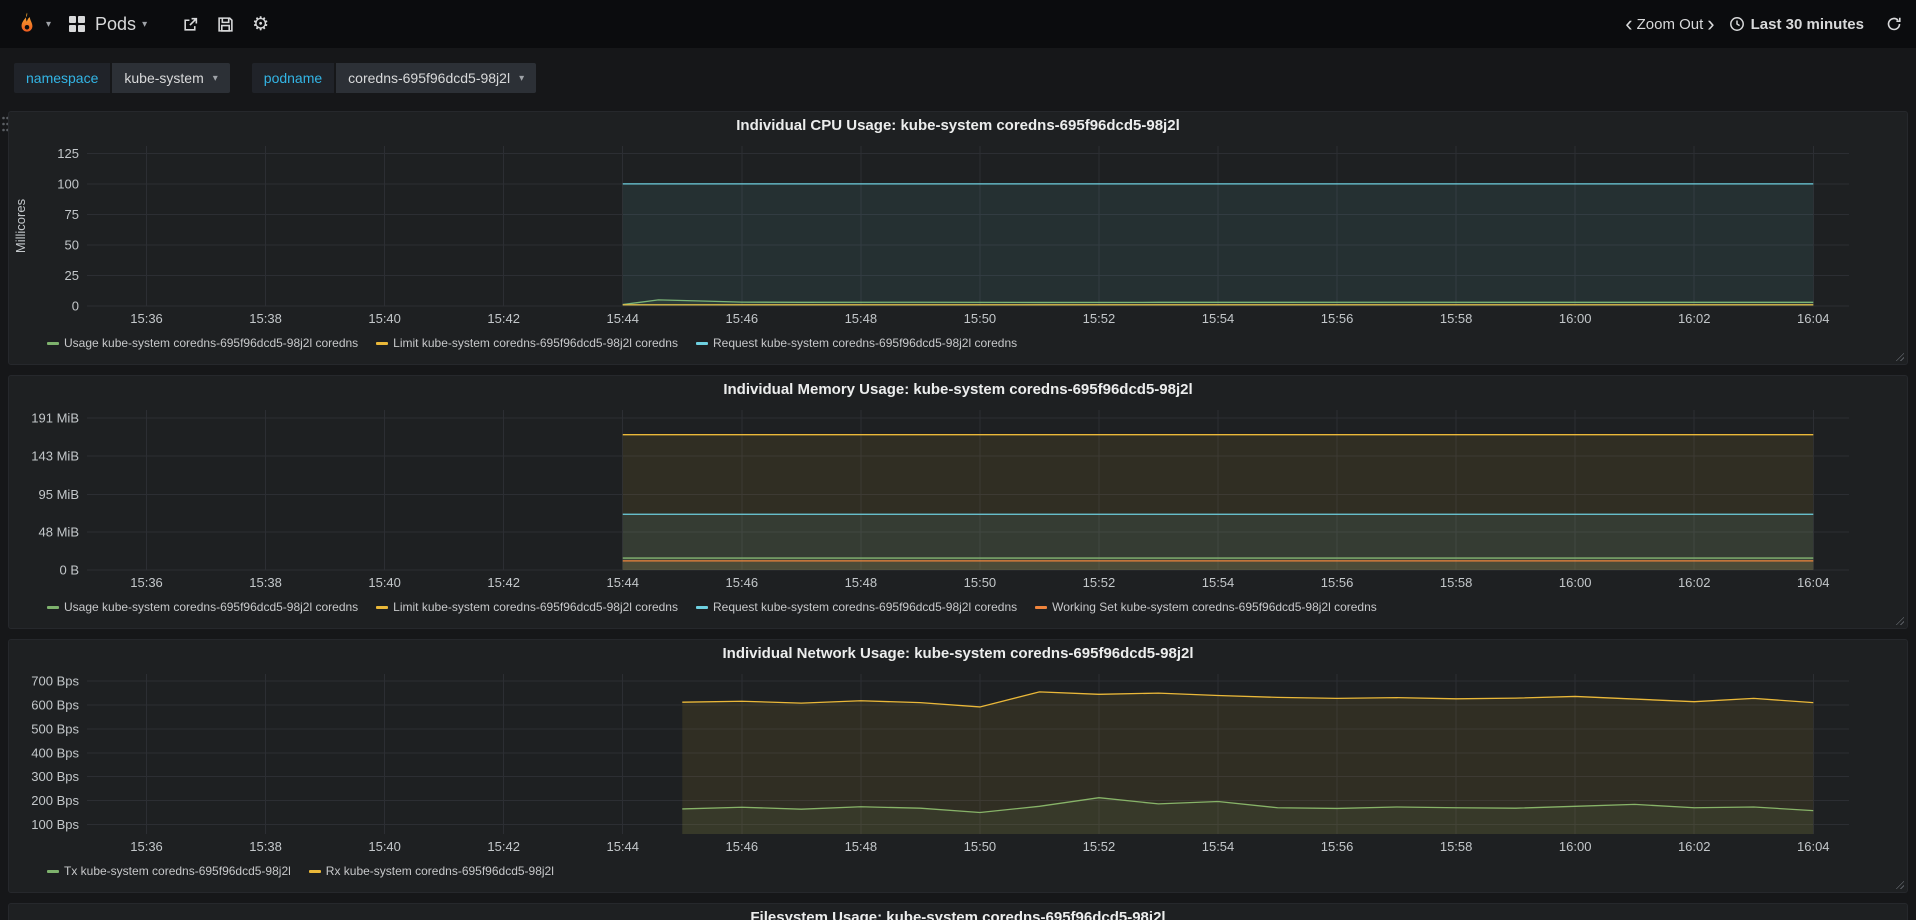  Describe the element at coordinates (20, 225) in the screenshot. I see `svg-text: Millicores` at that location.